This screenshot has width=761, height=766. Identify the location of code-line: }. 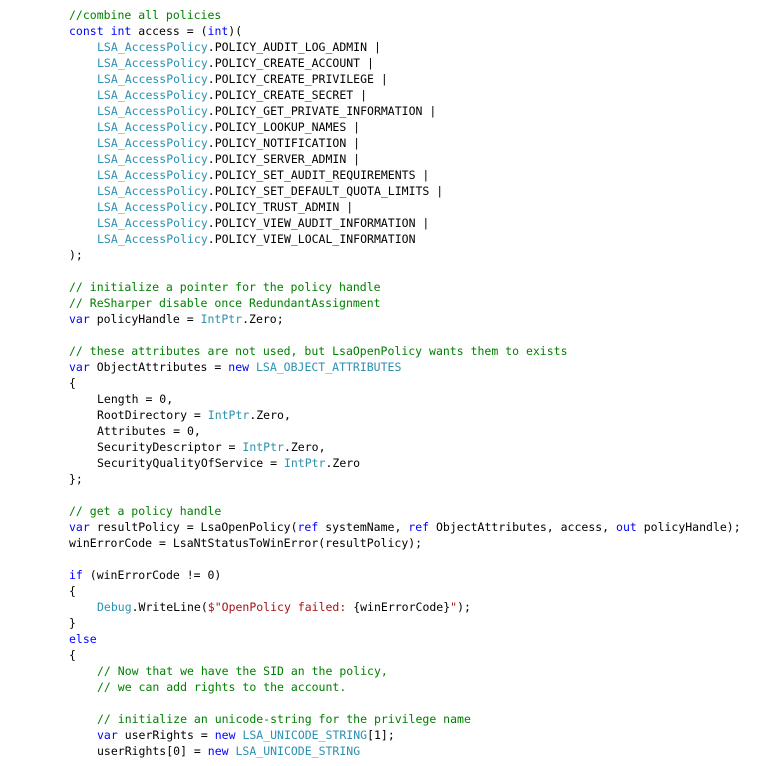
(72, 623).